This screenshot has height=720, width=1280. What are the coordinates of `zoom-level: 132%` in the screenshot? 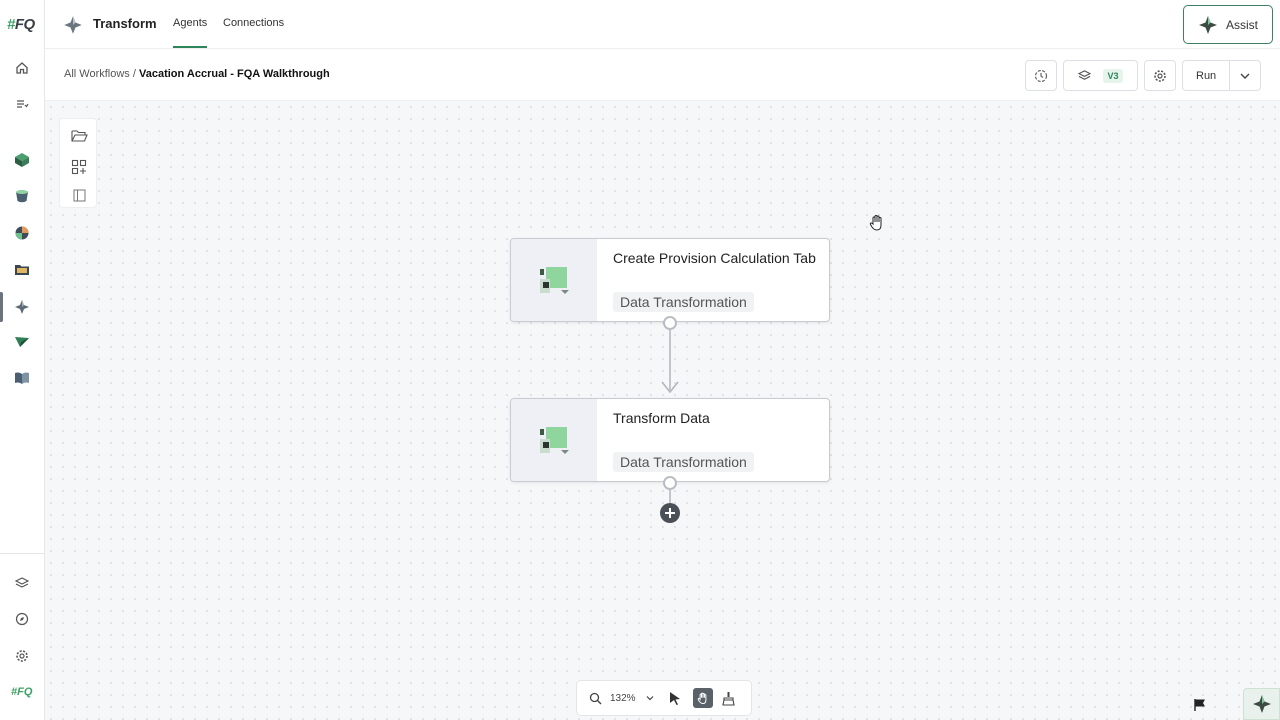 It's located at (623, 698).